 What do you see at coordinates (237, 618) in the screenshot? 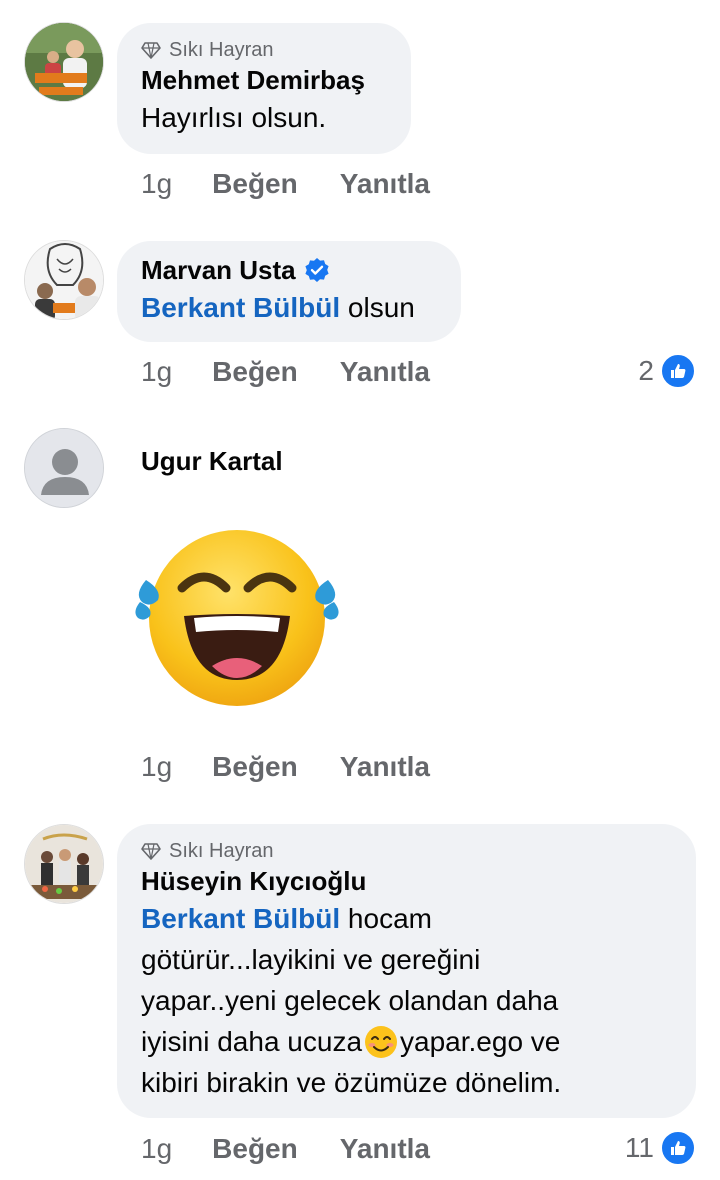
I see `laughing-with-tears-emoji` at bounding box center [237, 618].